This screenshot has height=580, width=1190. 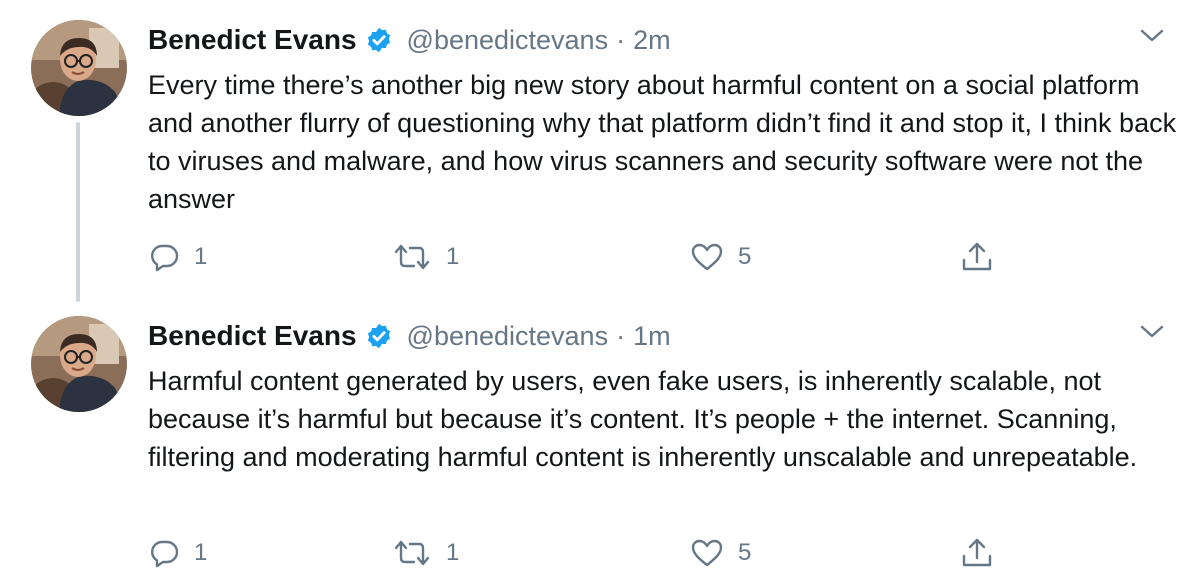 I want to click on tweet-header: Benedict Evans @benedictevans · 2m, so click(x=409, y=40).